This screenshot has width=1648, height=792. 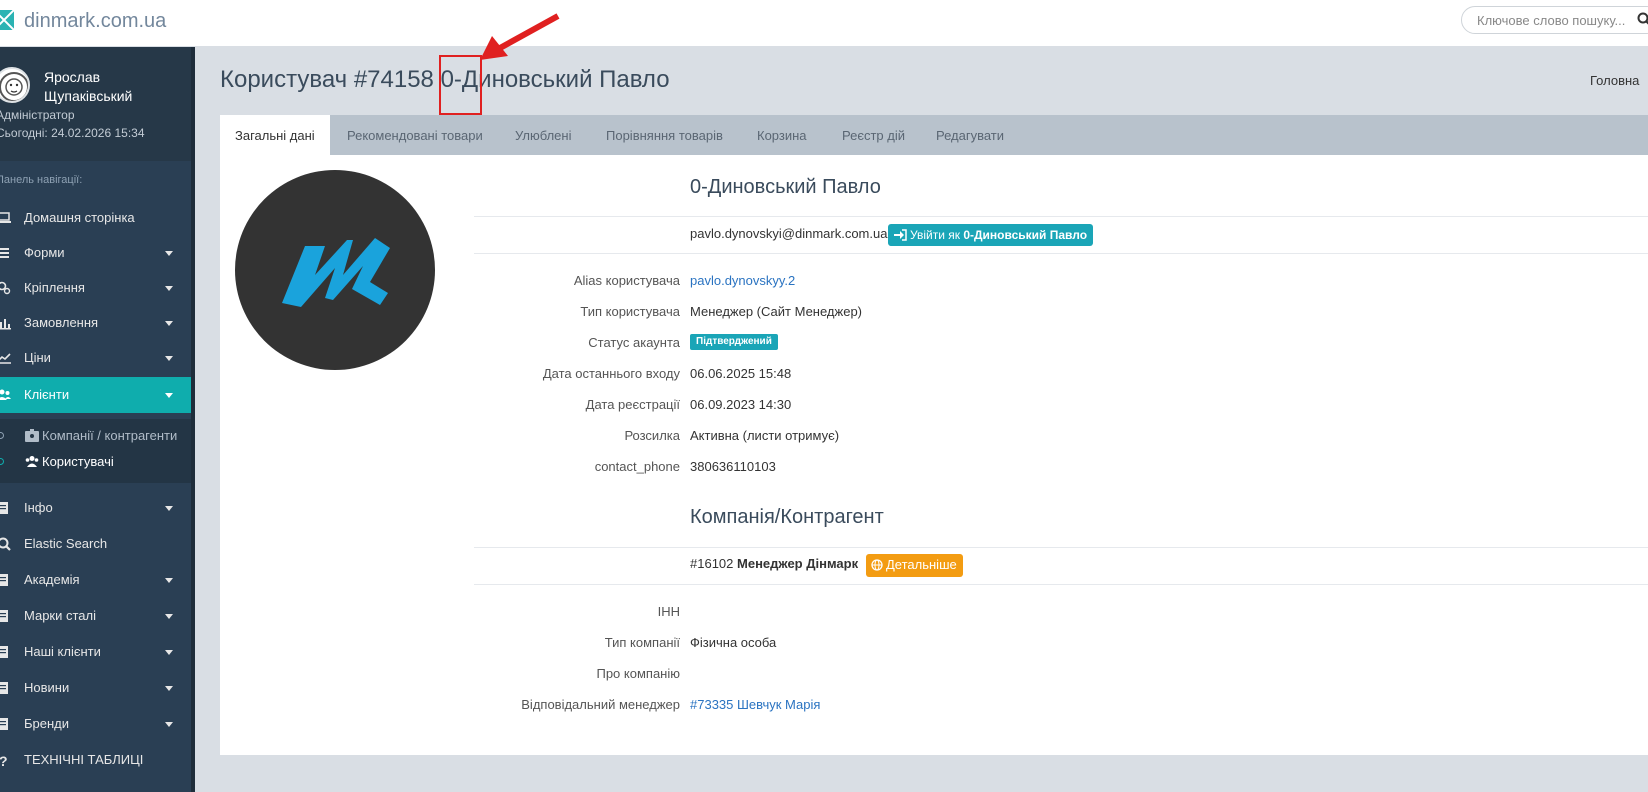 I want to click on laptop-icon, so click(x=5, y=217).